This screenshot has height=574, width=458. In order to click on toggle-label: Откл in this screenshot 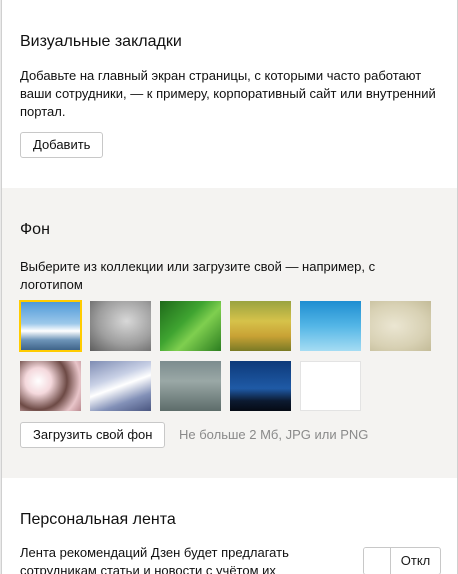, I will do `click(415, 560)`.